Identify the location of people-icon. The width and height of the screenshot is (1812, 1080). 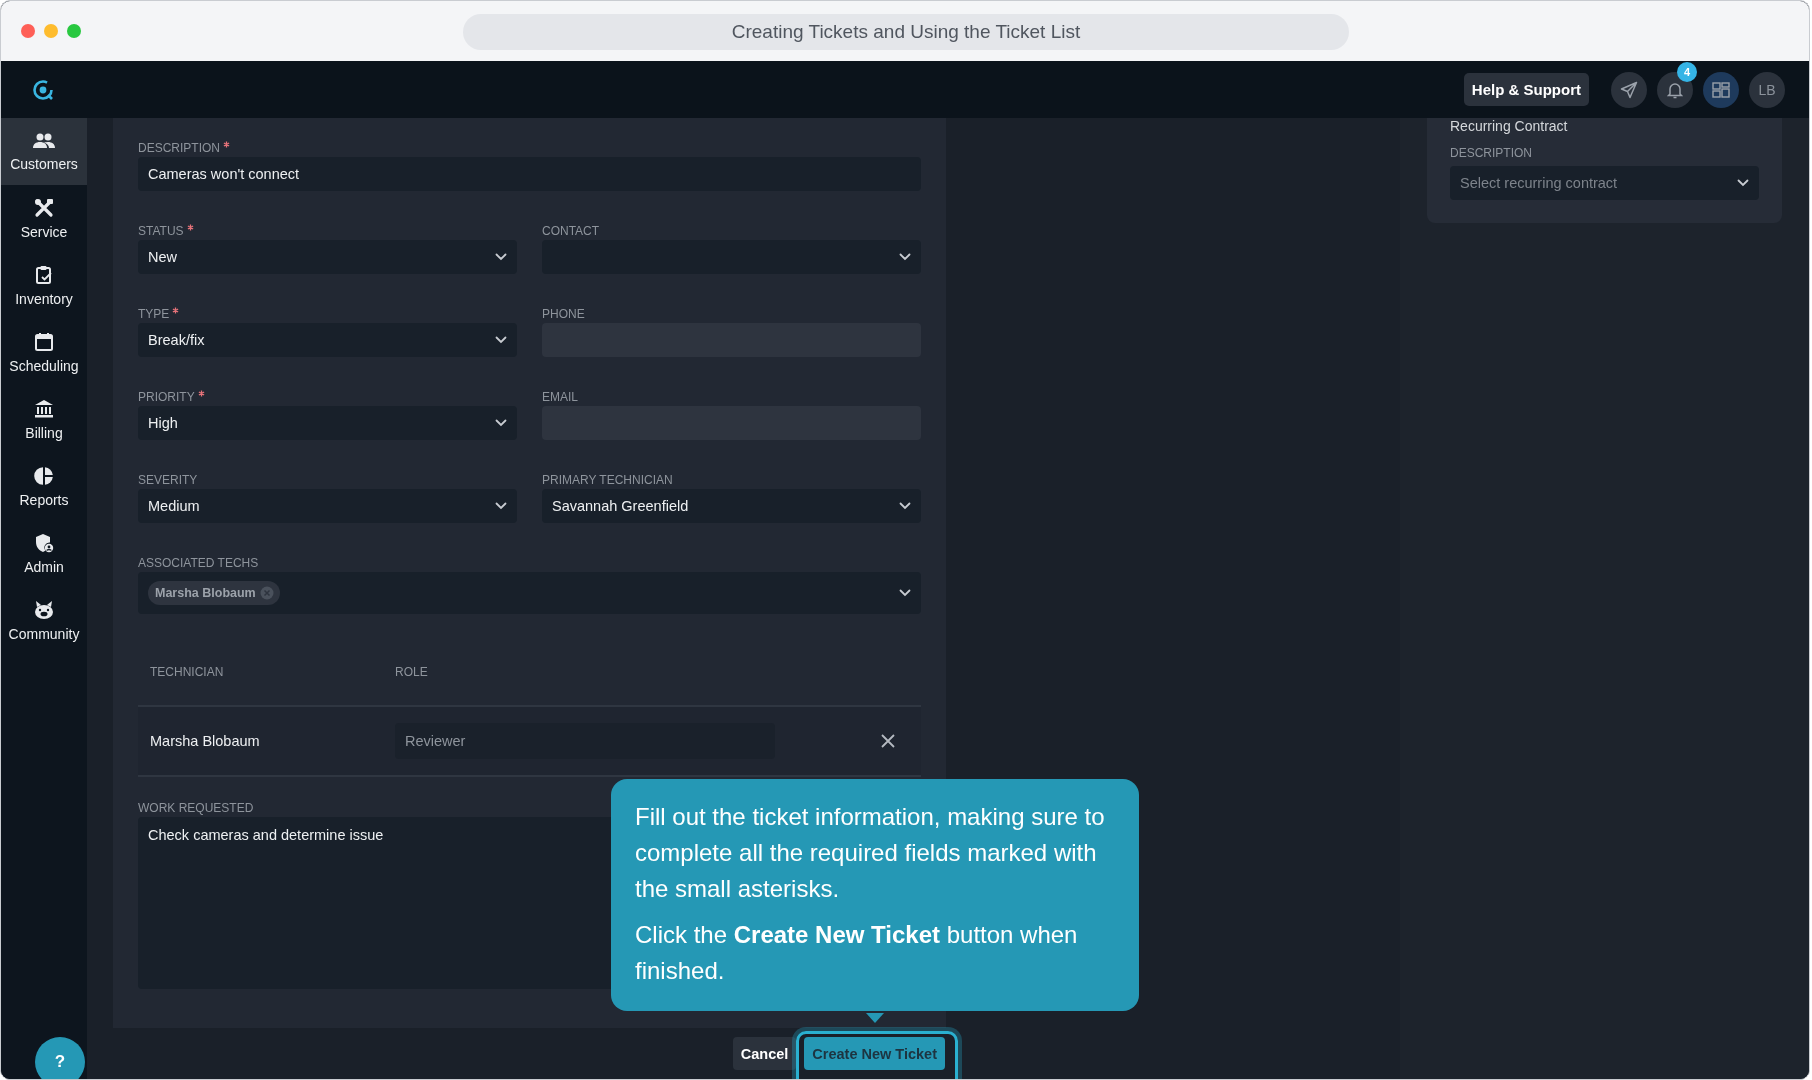
(44, 140).